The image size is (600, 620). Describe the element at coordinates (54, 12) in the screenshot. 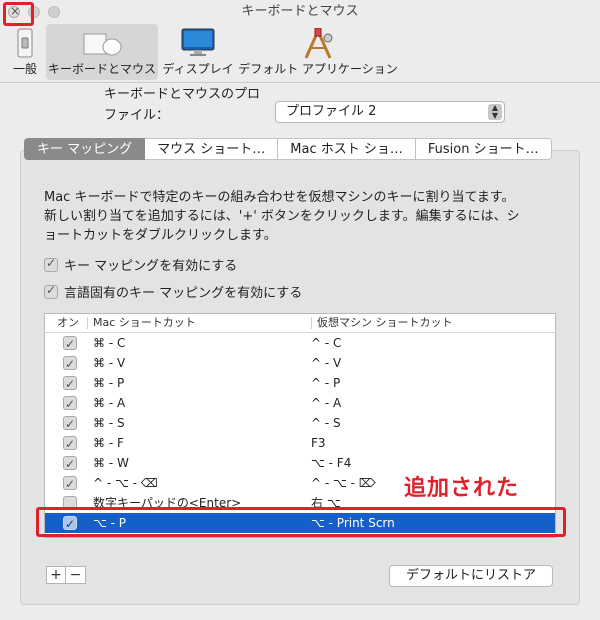

I see `zoom-window-icon` at that location.